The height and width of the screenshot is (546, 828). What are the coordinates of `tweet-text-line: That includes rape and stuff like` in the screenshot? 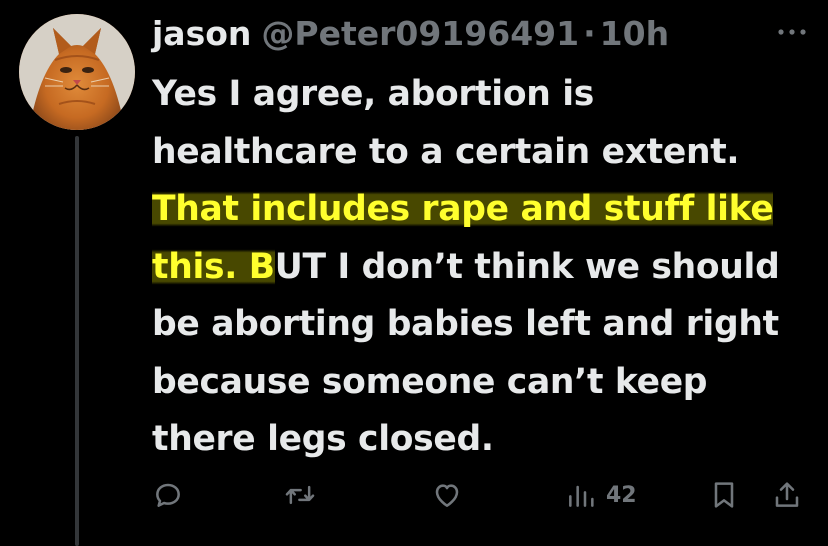 It's located at (486, 210).